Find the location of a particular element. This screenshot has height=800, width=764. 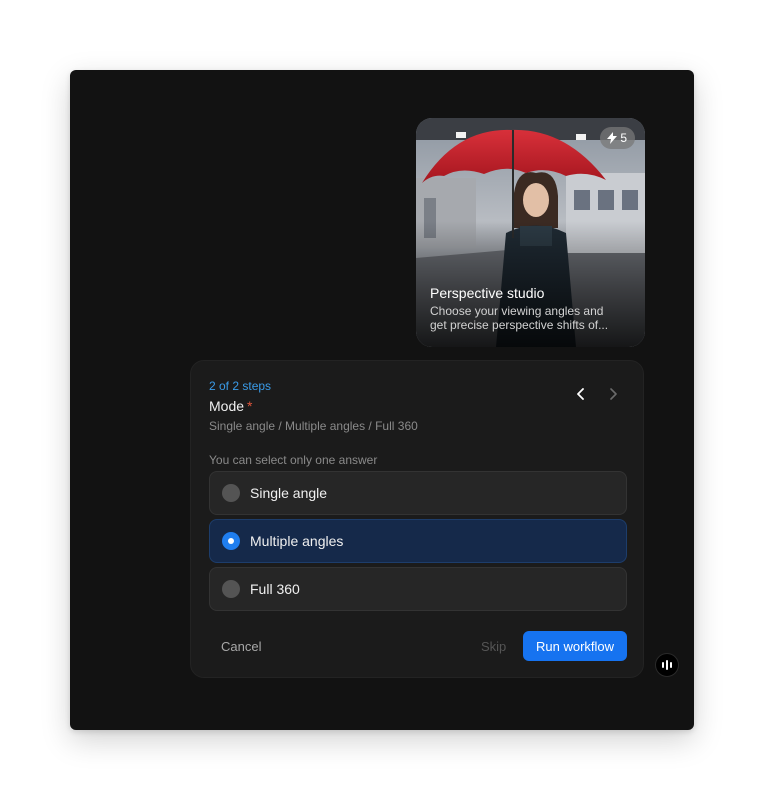

card-title: Perspective studio is located at coordinates (487, 293).